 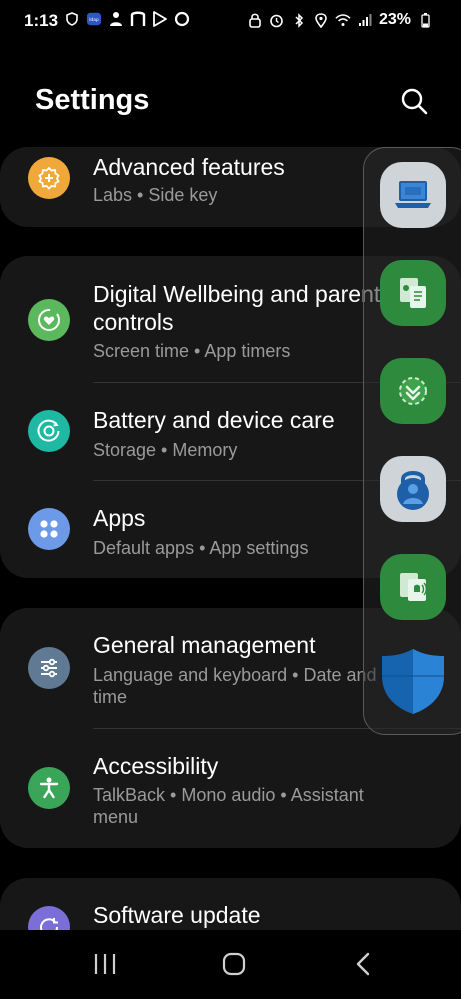 What do you see at coordinates (321, 20) in the screenshot?
I see `location-icon` at bounding box center [321, 20].